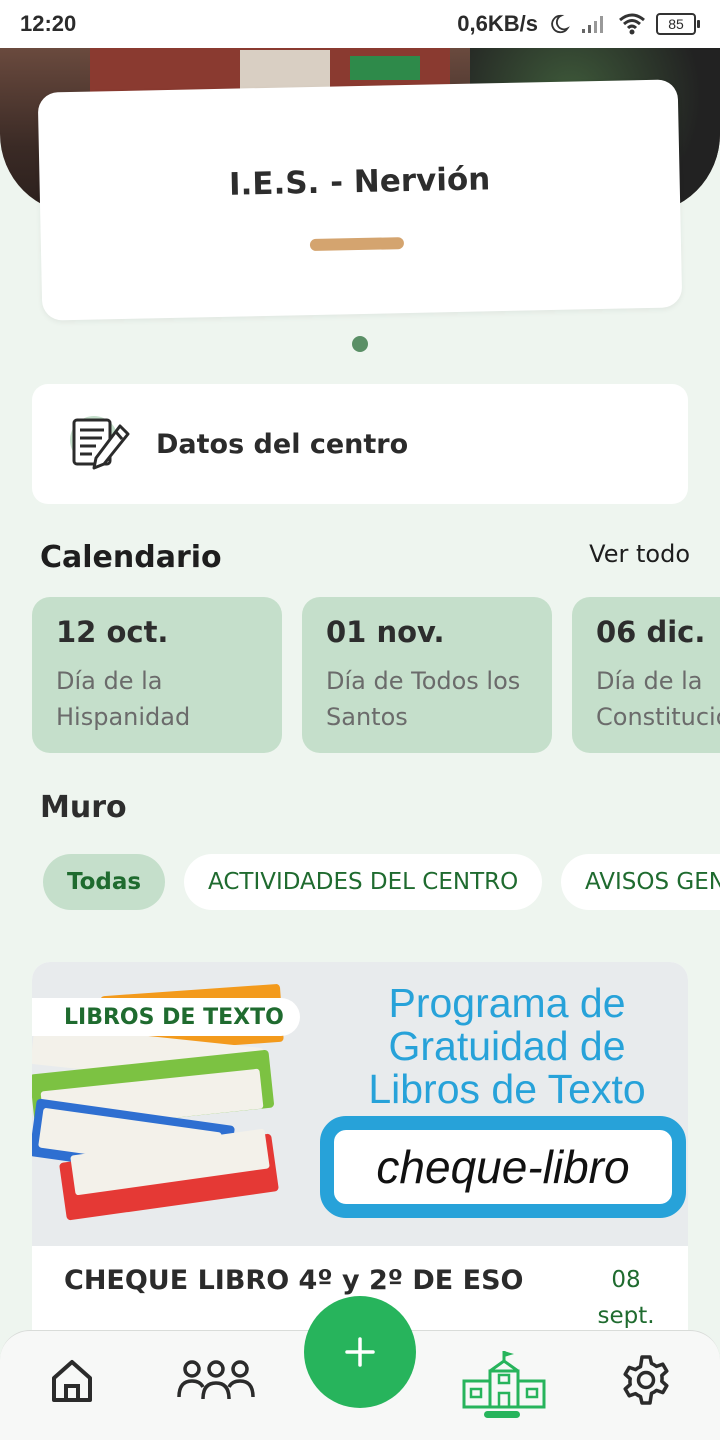  What do you see at coordinates (626, 1298) in the screenshot?
I see `post-date: 08 sept.` at bounding box center [626, 1298].